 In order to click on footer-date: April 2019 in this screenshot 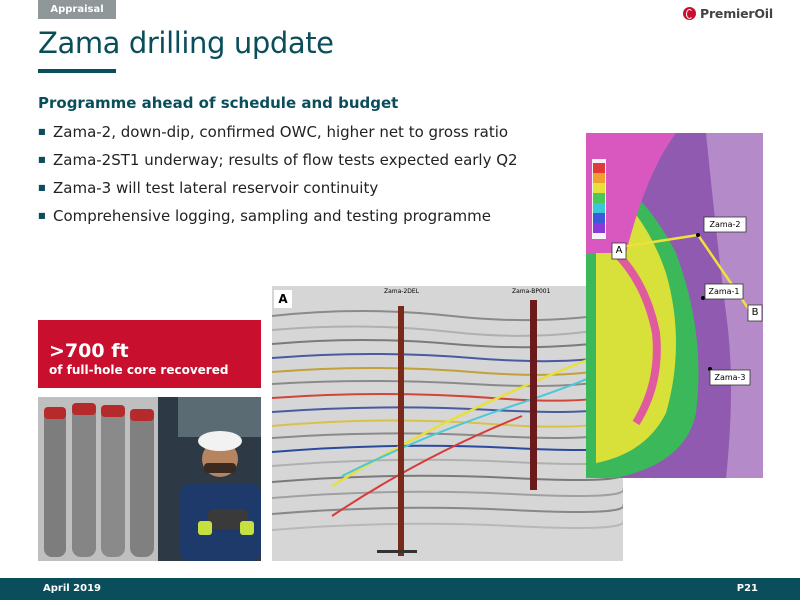, I will do `click(72, 588)`.